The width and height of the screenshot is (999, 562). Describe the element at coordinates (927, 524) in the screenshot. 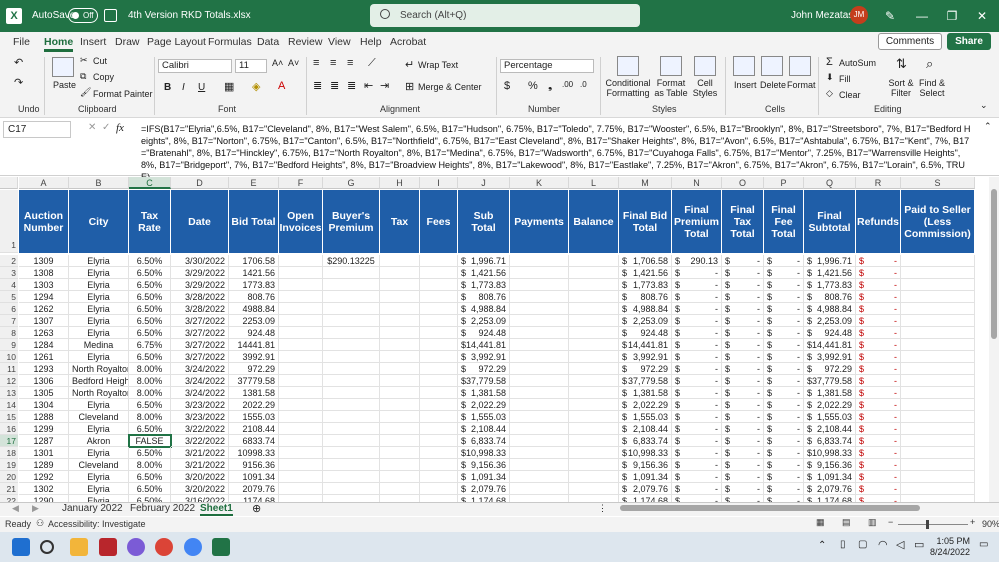

I see `zoom-slider-thumb` at that location.